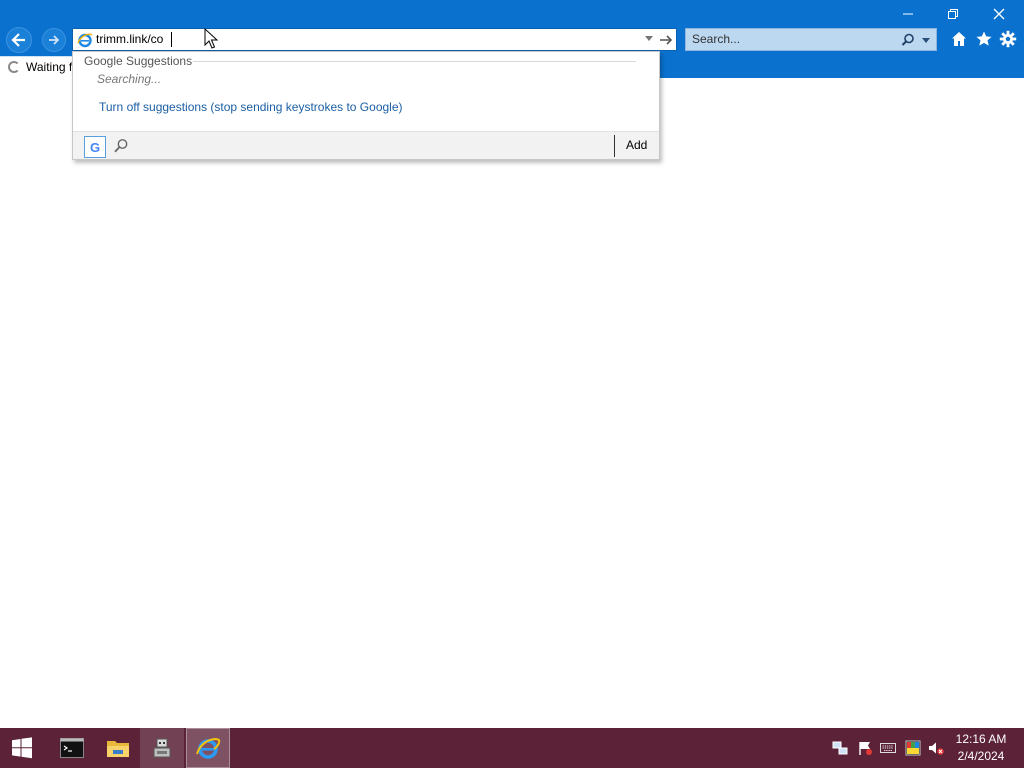 The image size is (1024, 768). I want to click on search-provider-dropdown-icon, so click(926, 40).